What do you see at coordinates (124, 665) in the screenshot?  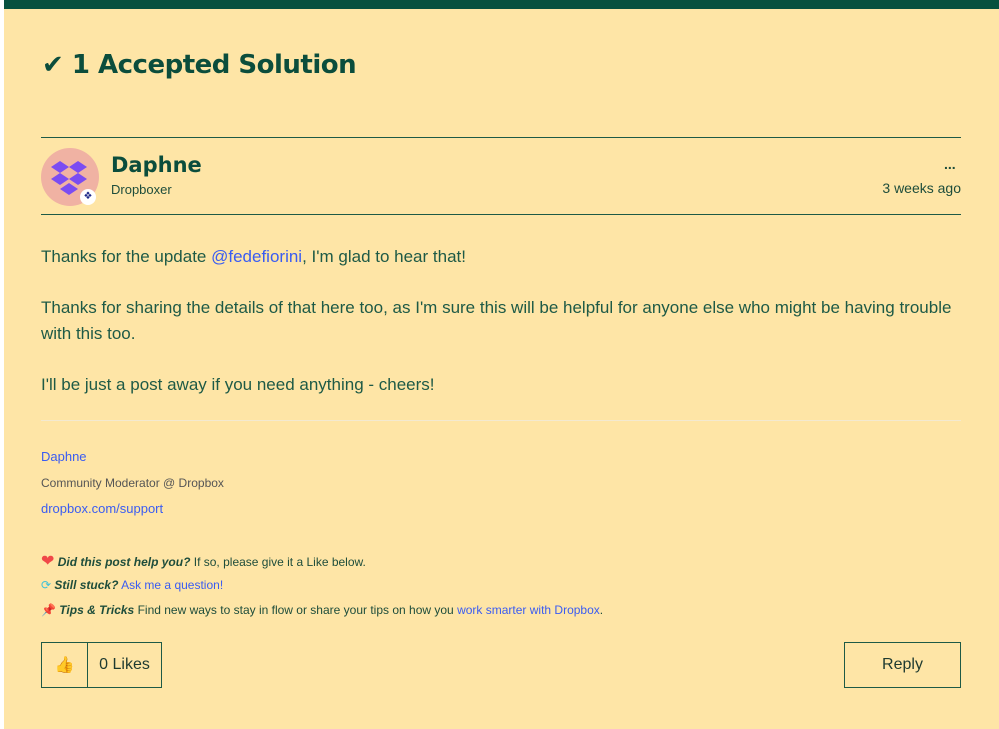 I see `likes-count: 0 Likes` at bounding box center [124, 665].